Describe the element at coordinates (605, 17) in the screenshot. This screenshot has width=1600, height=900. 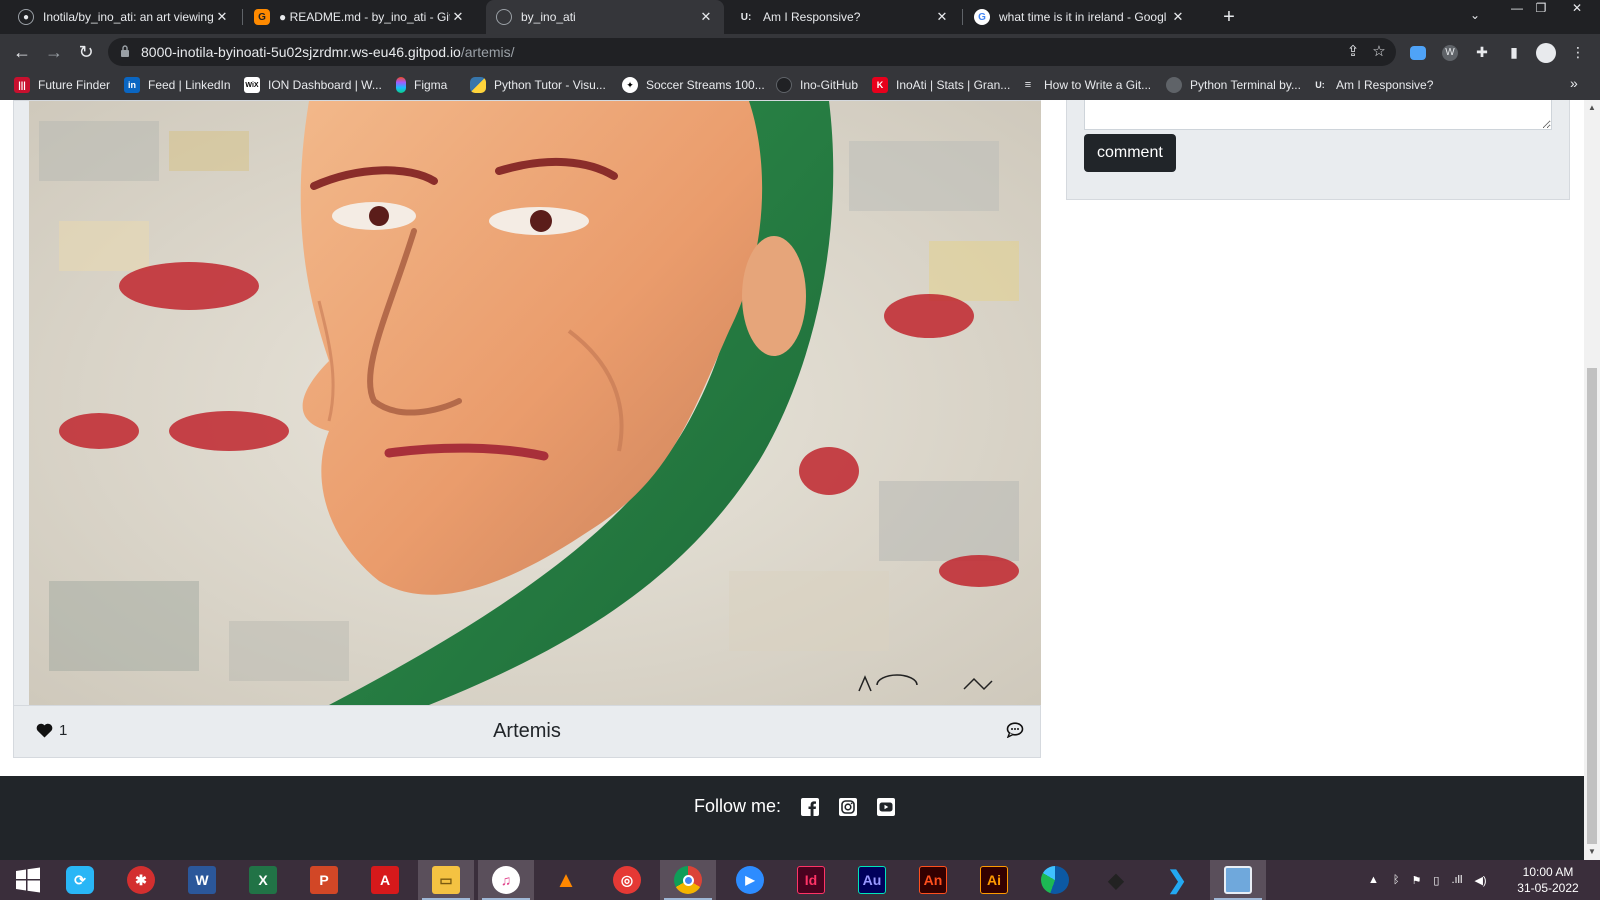
I see `tab-by-ino-ati: by_ino_ati ✕` at that location.